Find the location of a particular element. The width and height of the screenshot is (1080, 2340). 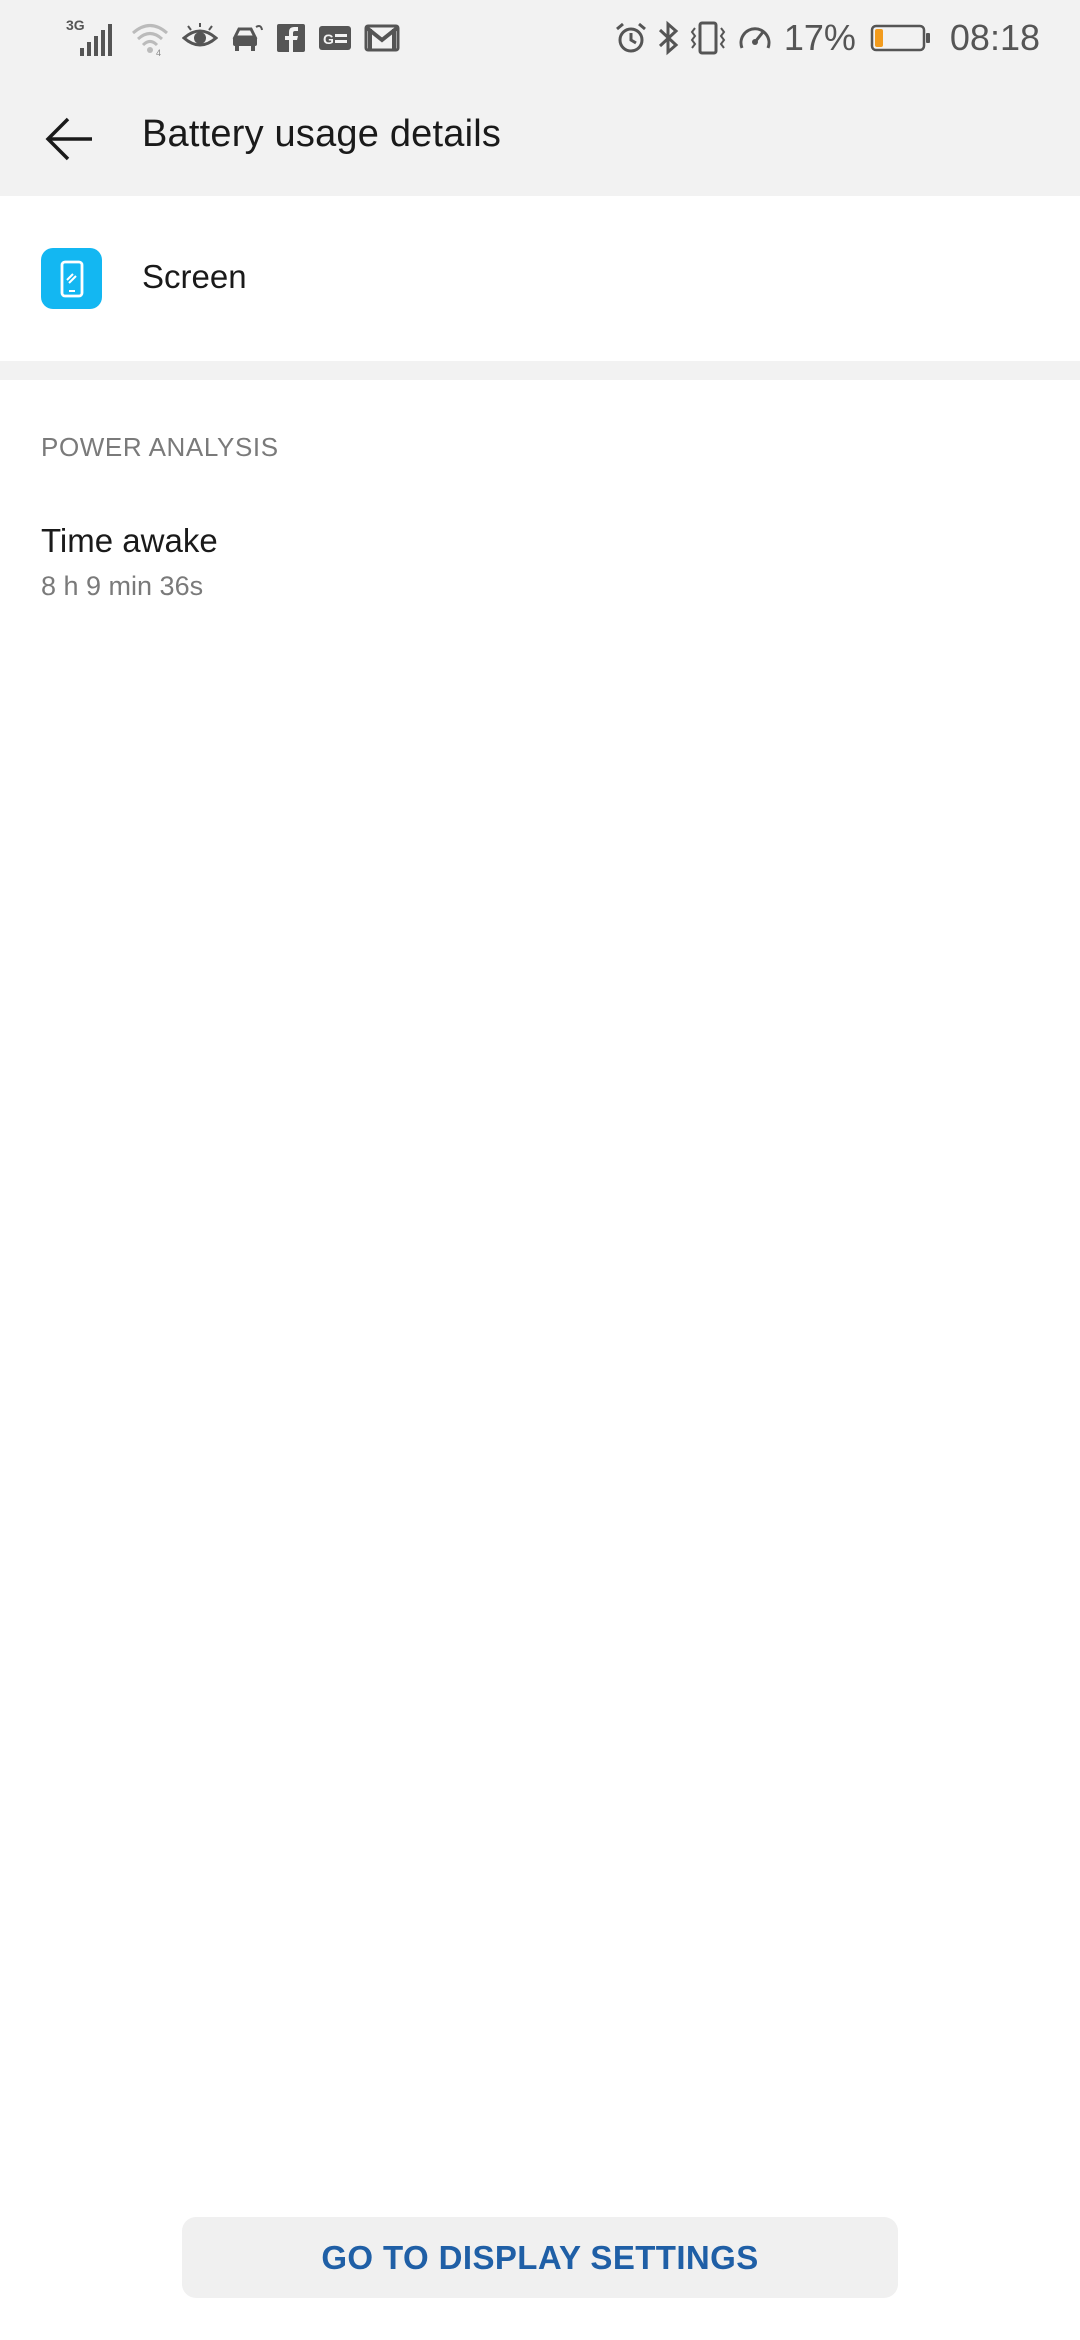

power-analysis-header: POWER ANALYSIS is located at coordinates (160, 447).